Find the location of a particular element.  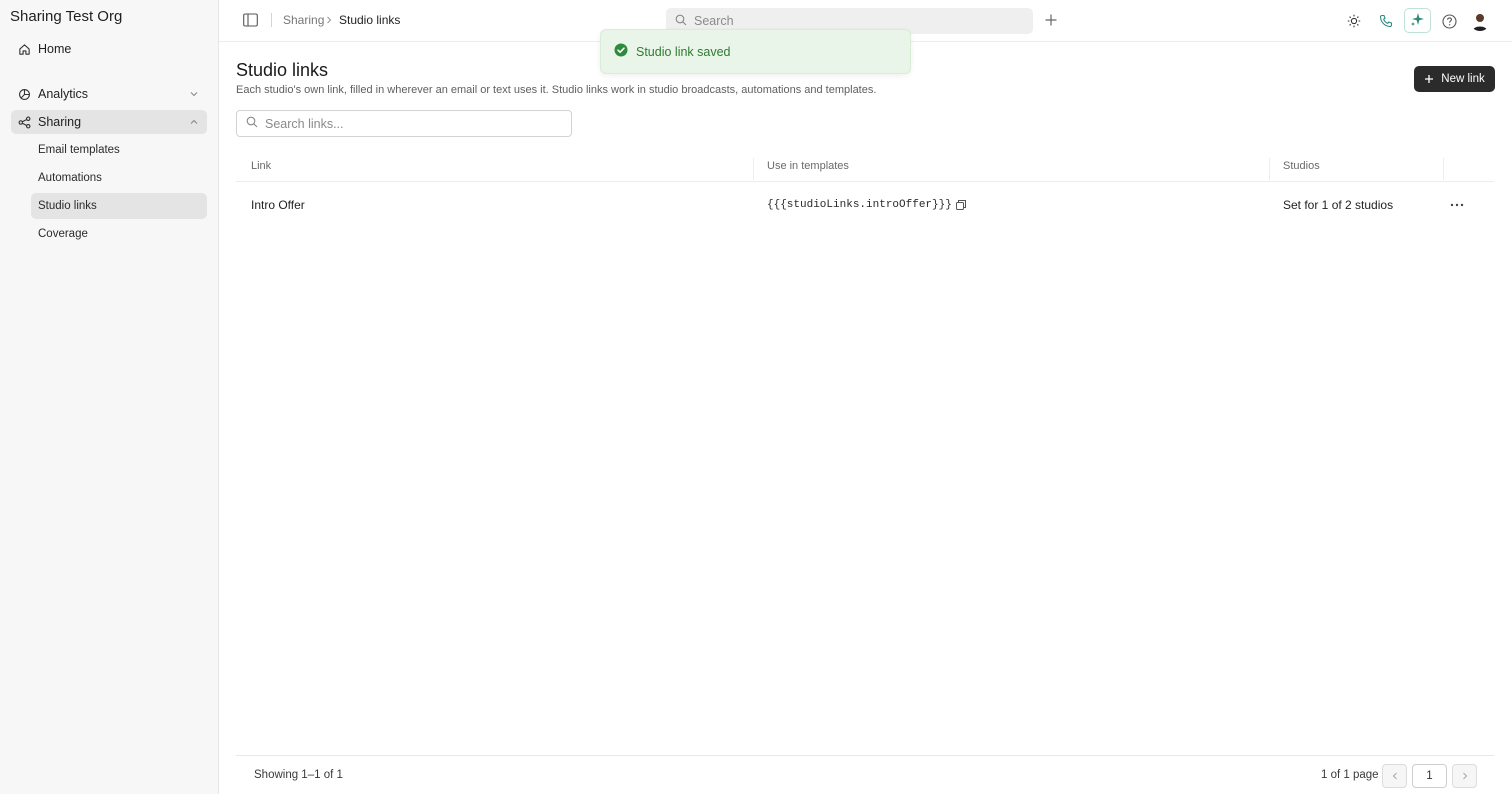

phone-icon is located at coordinates (1386, 21).